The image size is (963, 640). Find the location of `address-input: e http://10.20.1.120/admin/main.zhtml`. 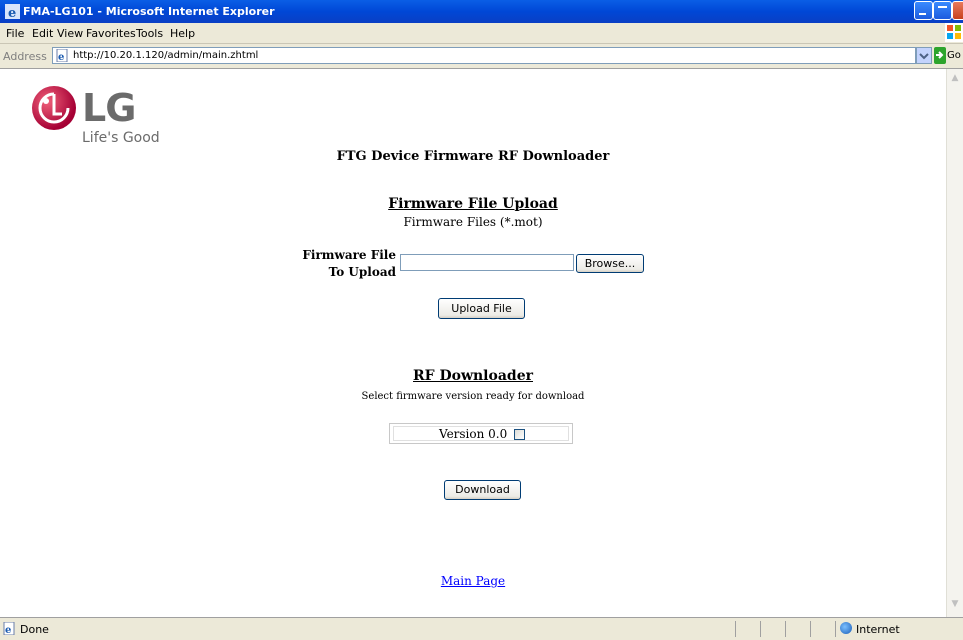

address-input: e http://10.20.1.120/admin/main.zhtml is located at coordinates (484, 55).